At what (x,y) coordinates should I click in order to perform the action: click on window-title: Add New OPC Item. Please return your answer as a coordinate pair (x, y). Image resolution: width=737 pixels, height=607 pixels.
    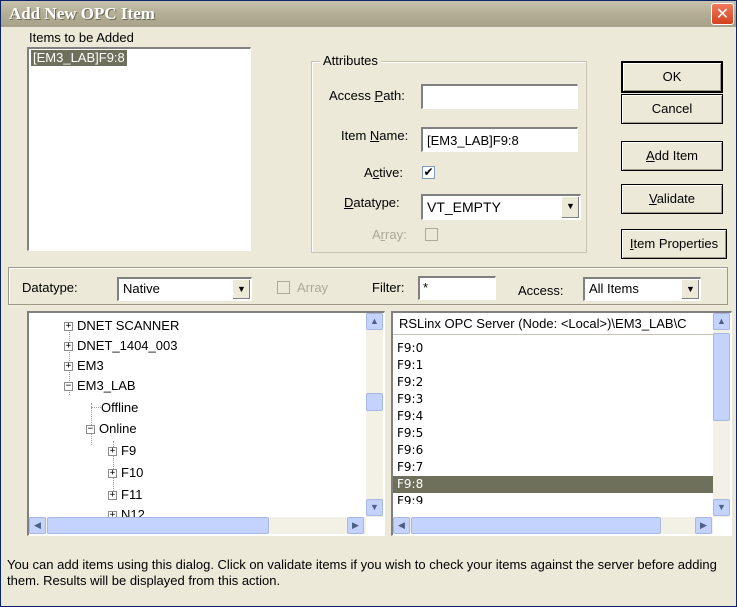
    Looking at the image, I should click on (82, 13).